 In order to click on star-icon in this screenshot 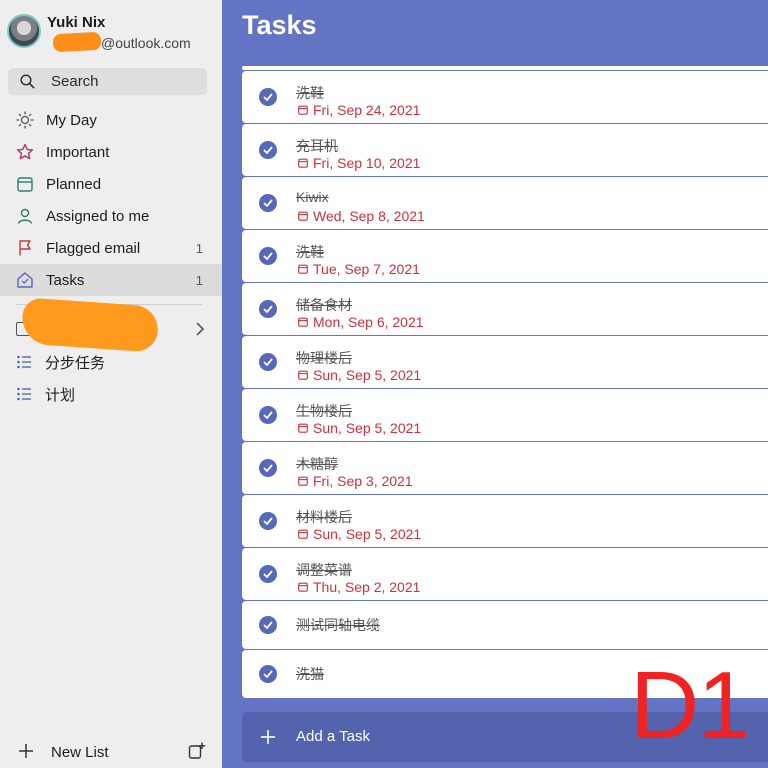, I will do `click(25, 151)`.